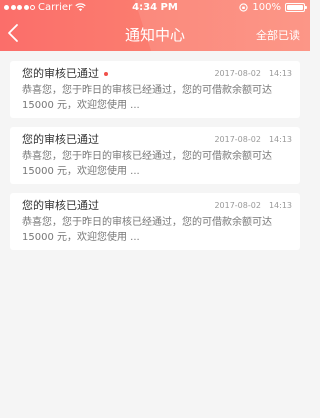 The height and width of the screenshot is (418, 320). What do you see at coordinates (278, 35) in the screenshot?
I see `mark-all-read-button: 全部已读` at bounding box center [278, 35].